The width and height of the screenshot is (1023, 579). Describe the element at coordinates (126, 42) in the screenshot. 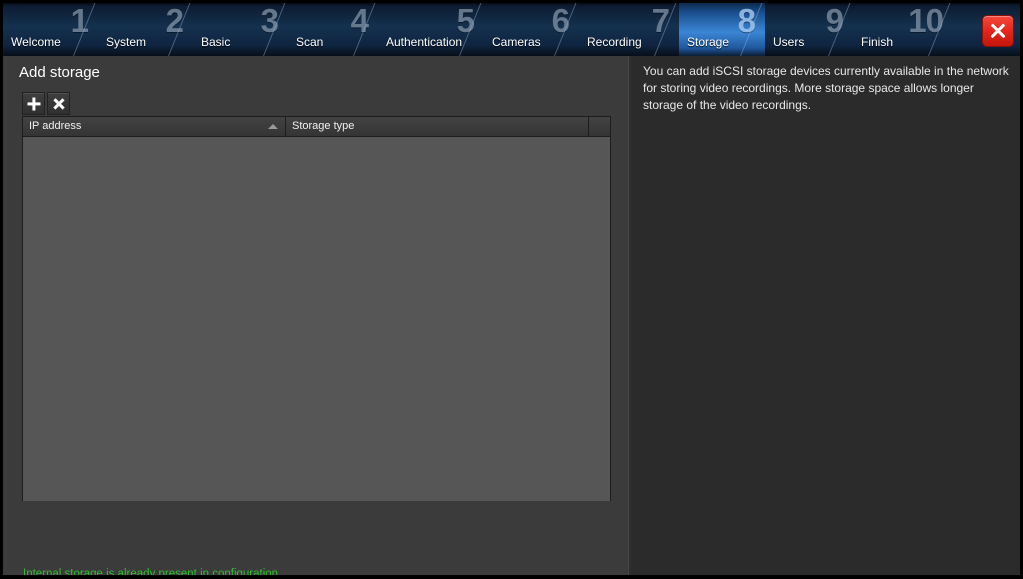

I see `wizard-step-label: System` at that location.